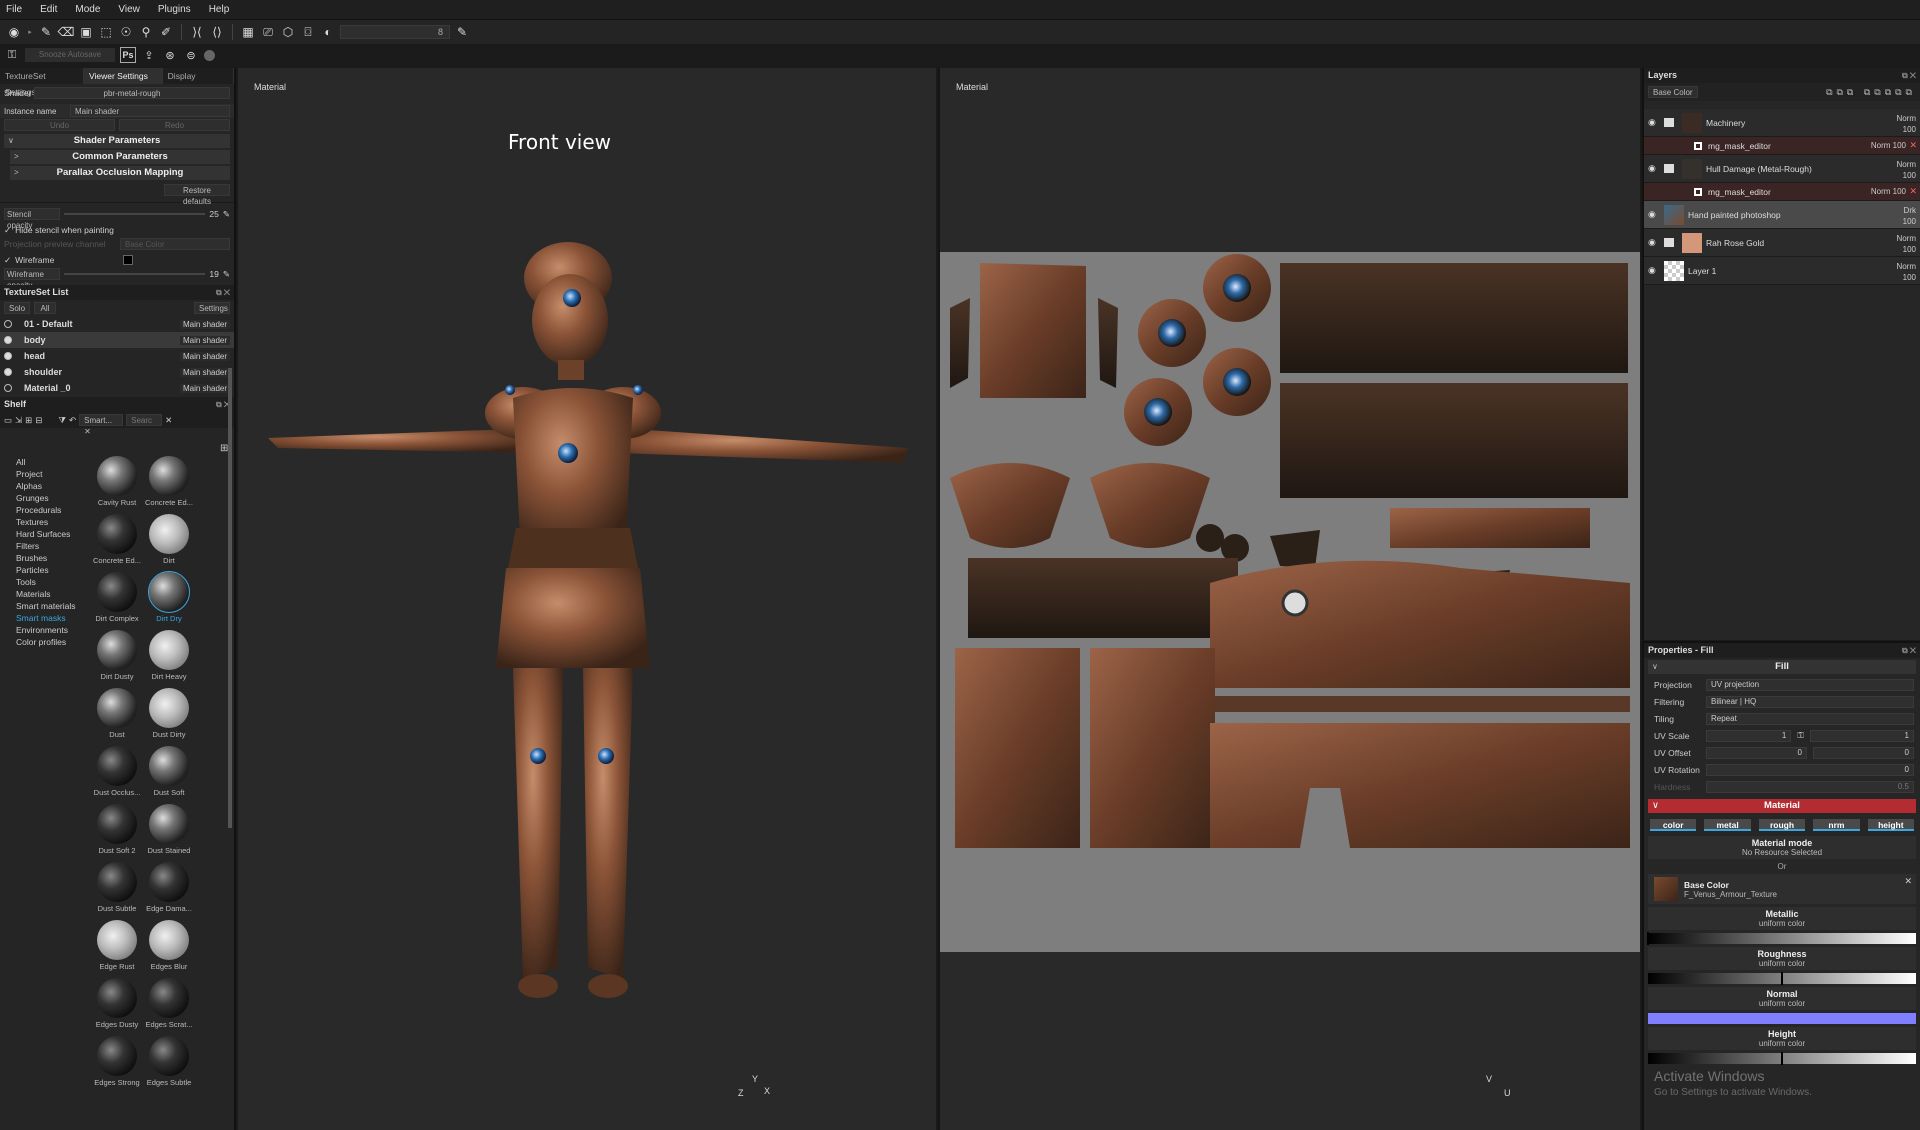 The width and height of the screenshot is (1920, 1130). I want to click on export-icon: ⇪, so click(149, 55).